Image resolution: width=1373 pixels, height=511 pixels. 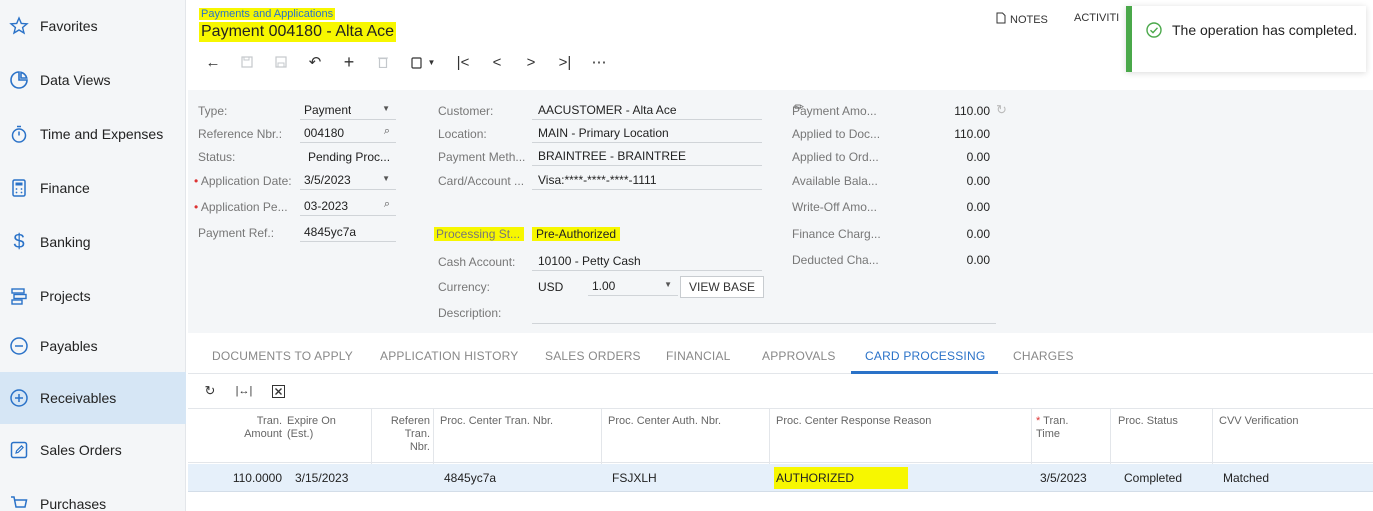 What do you see at coordinates (267, 14) in the screenshot?
I see `breadcrumb: Payments and Applications` at bounding box center [267, 14].